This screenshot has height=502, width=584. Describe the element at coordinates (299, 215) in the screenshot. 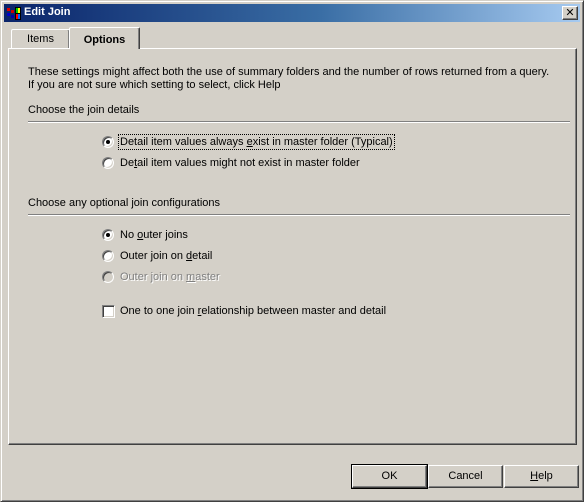

I see `optional-config-separator` at that location.